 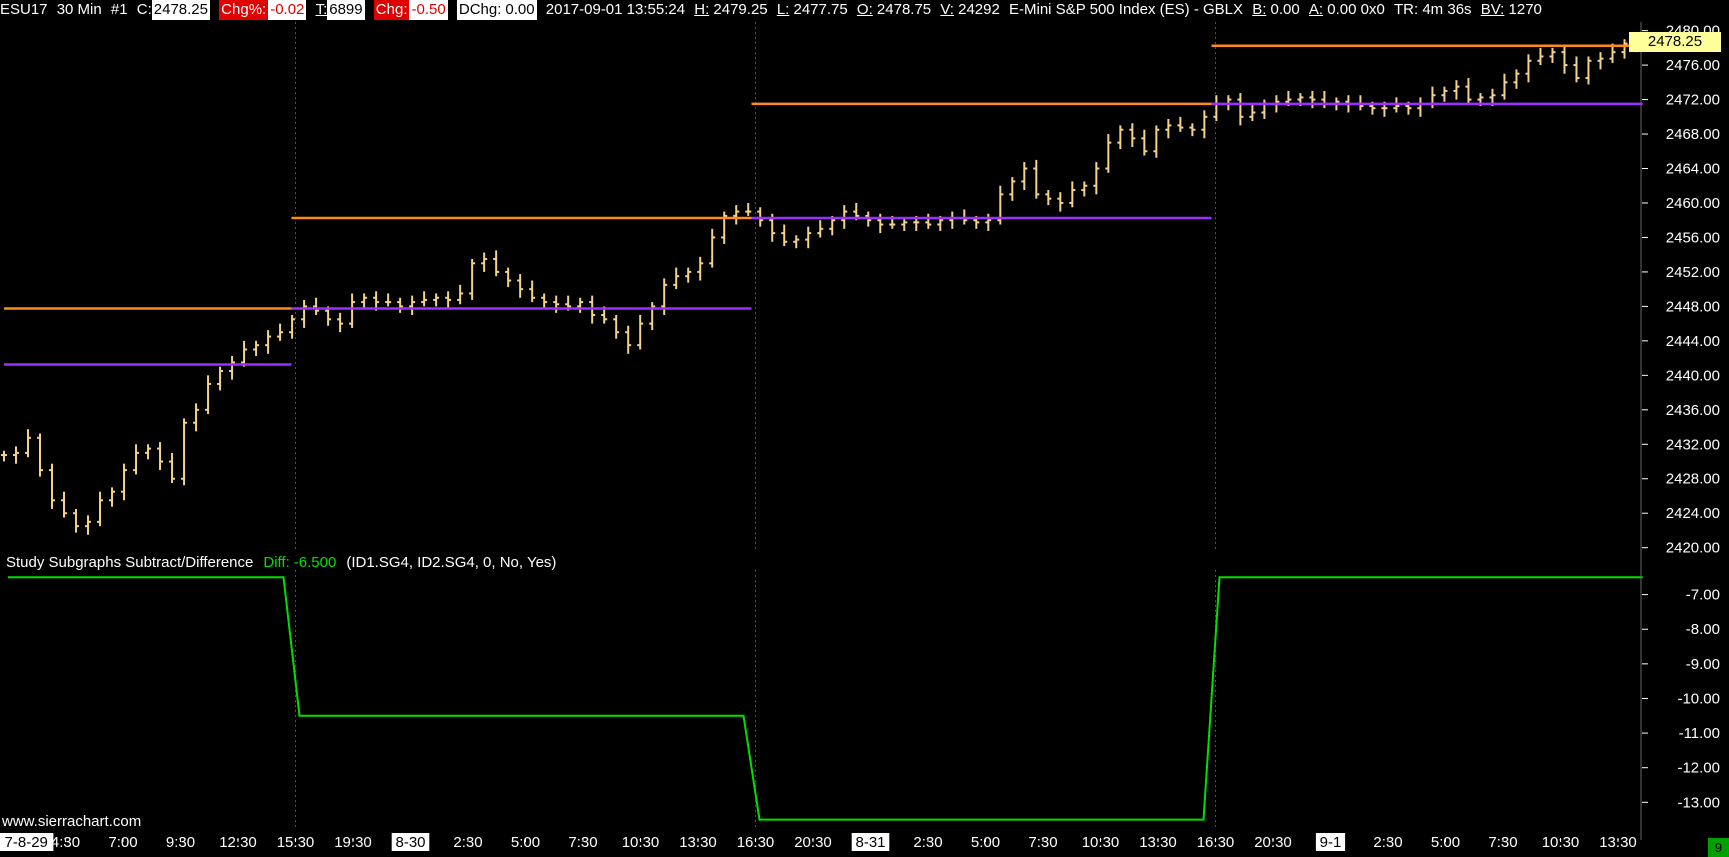 I want to click on tr-value: 4m 36s, so click(x=1447, y=9).